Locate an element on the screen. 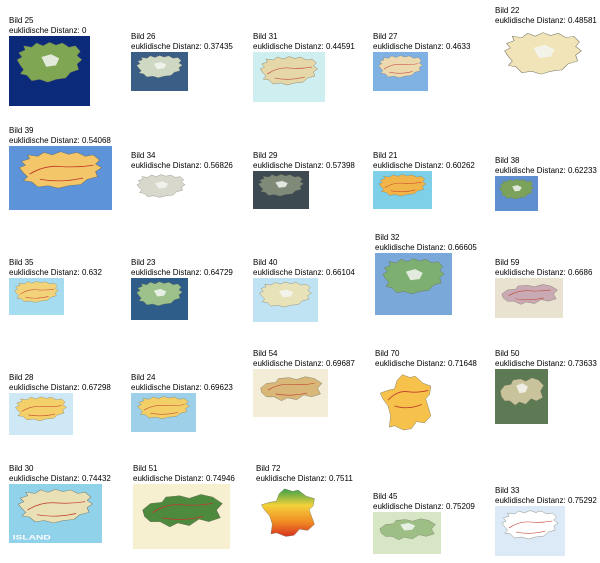 The width and height of the screenshot is (600, 563). result-name: Bild 51 is located at coordinates (145, 468).